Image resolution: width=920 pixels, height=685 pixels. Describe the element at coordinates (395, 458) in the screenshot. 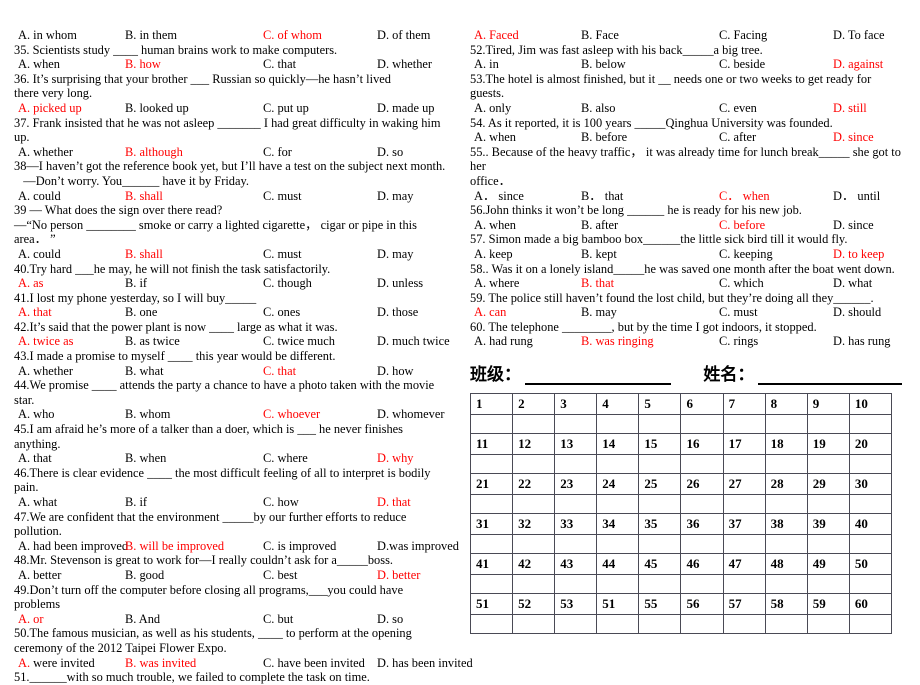

I see `option-choice: D. why` at that location.